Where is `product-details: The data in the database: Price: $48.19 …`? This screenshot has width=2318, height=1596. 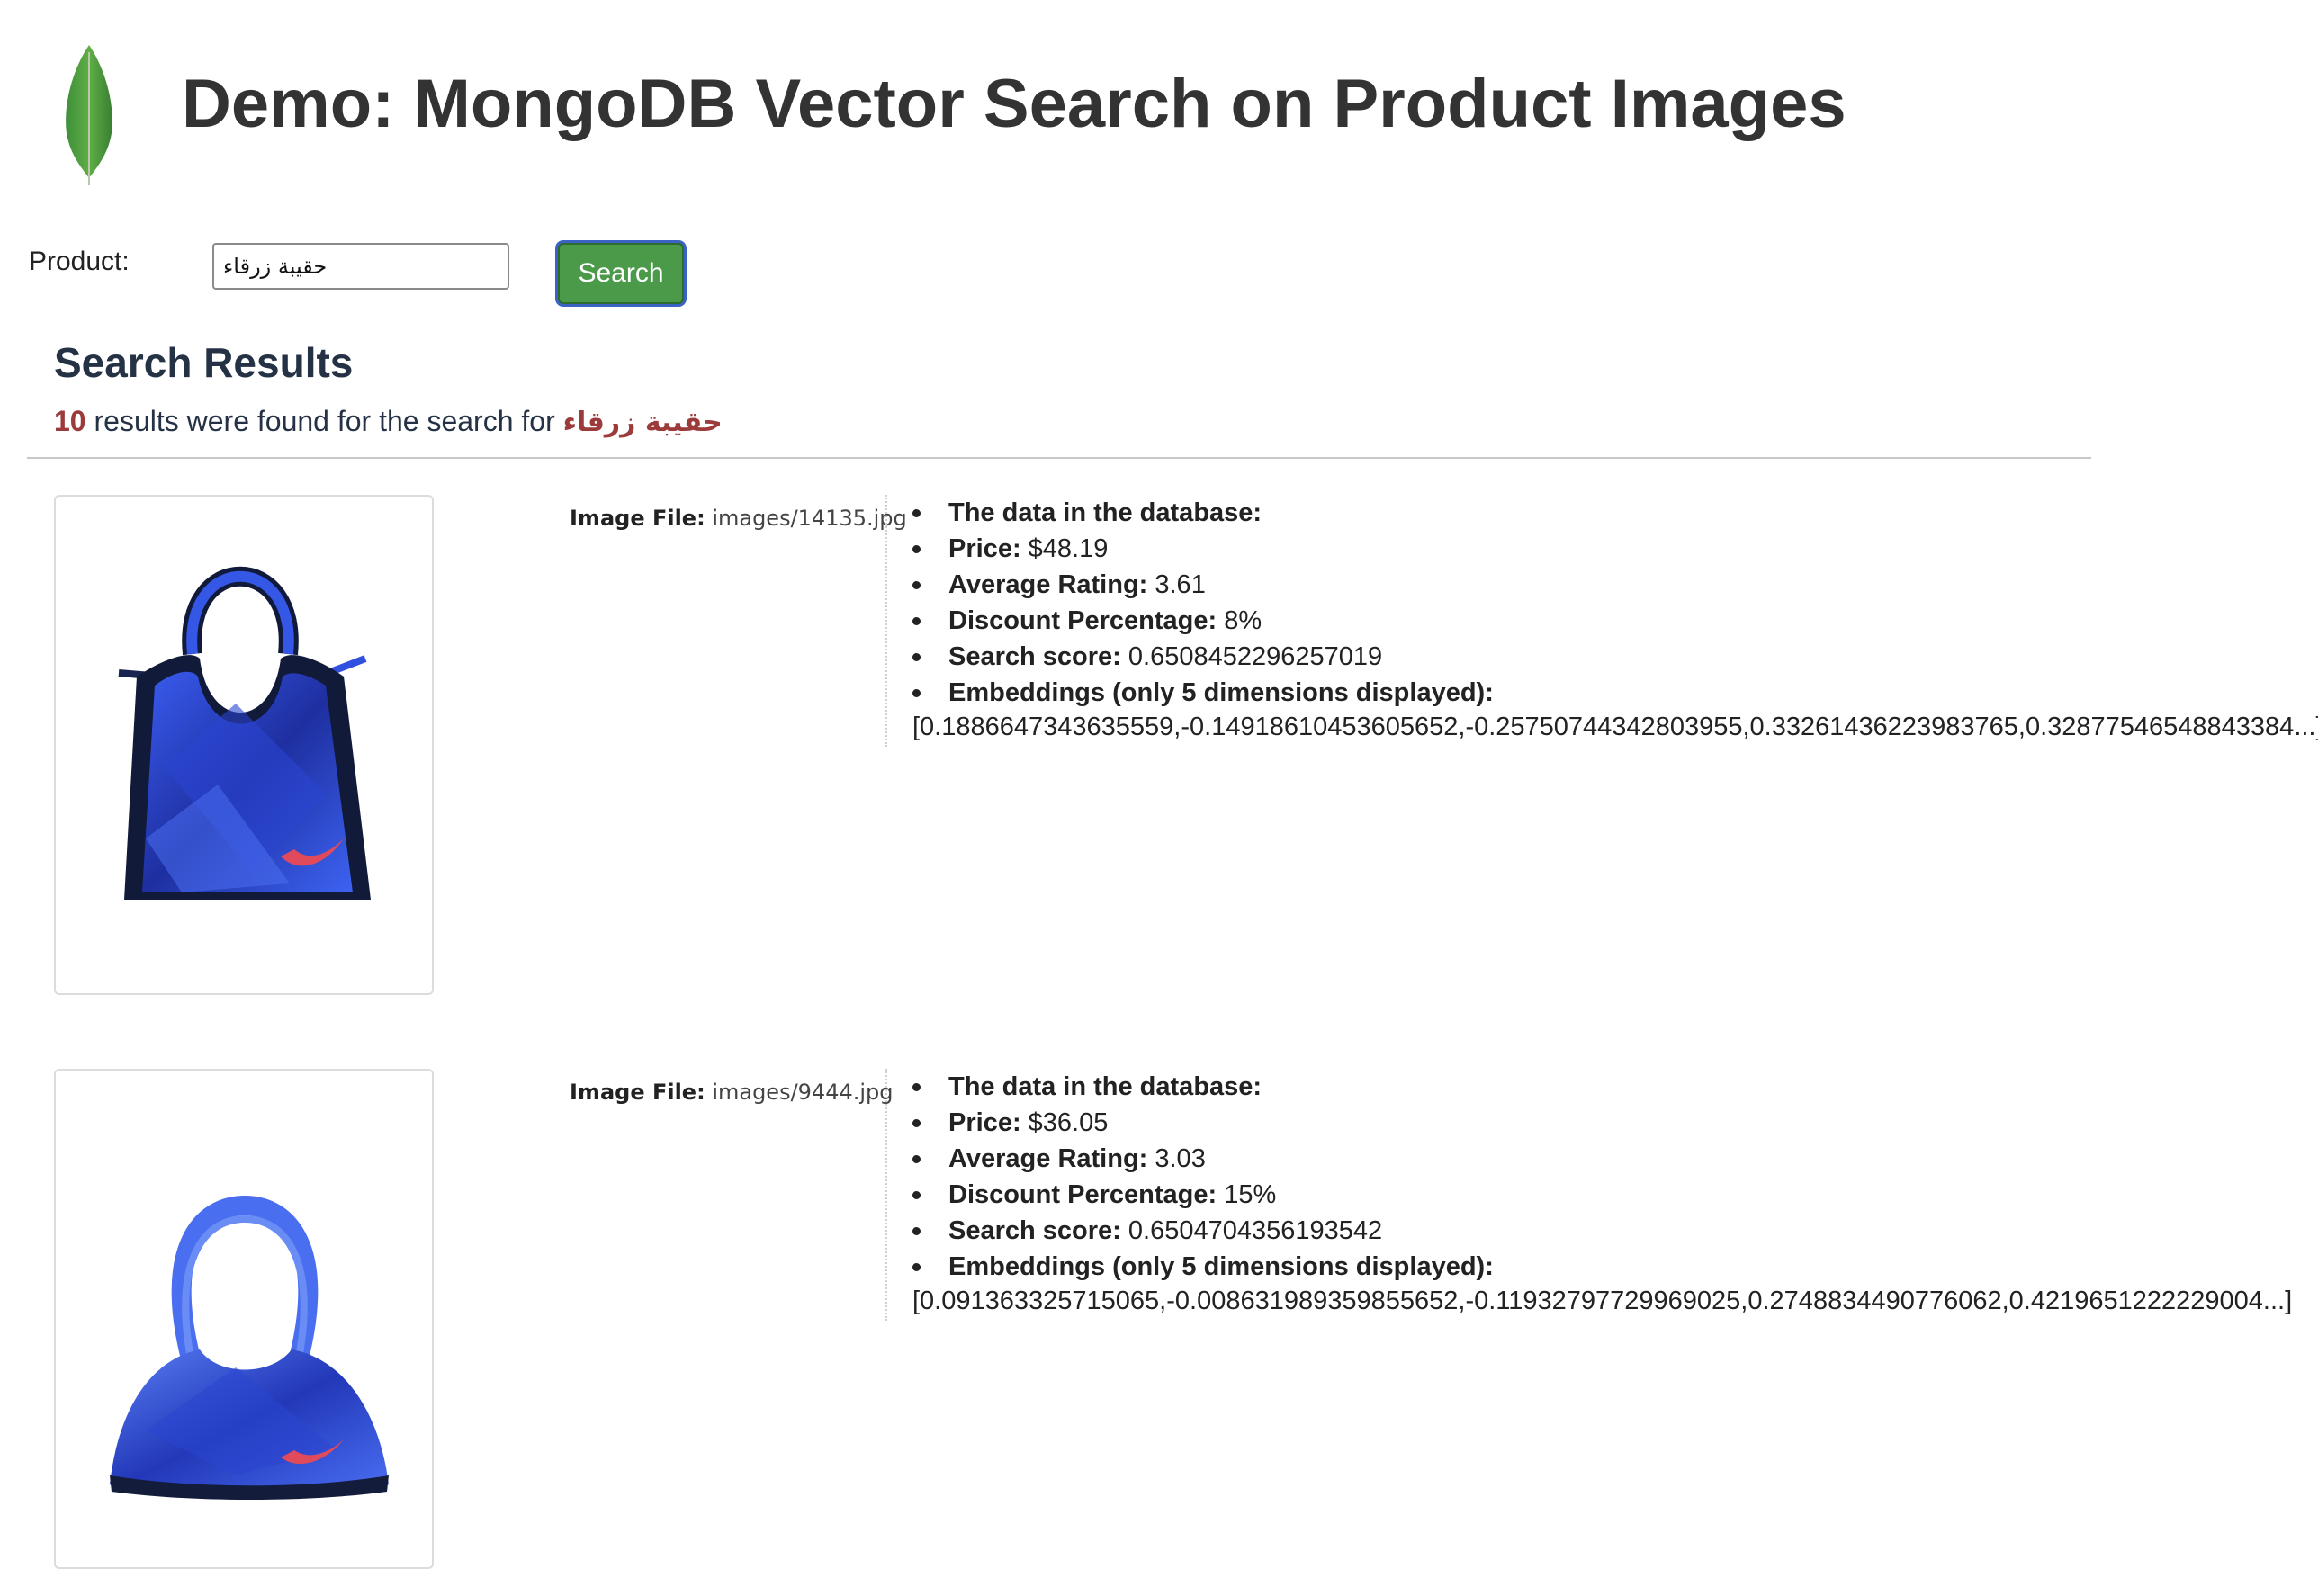 product-details: The data in the database: Price: $48.19 … is located at coordinates (1203, 603).